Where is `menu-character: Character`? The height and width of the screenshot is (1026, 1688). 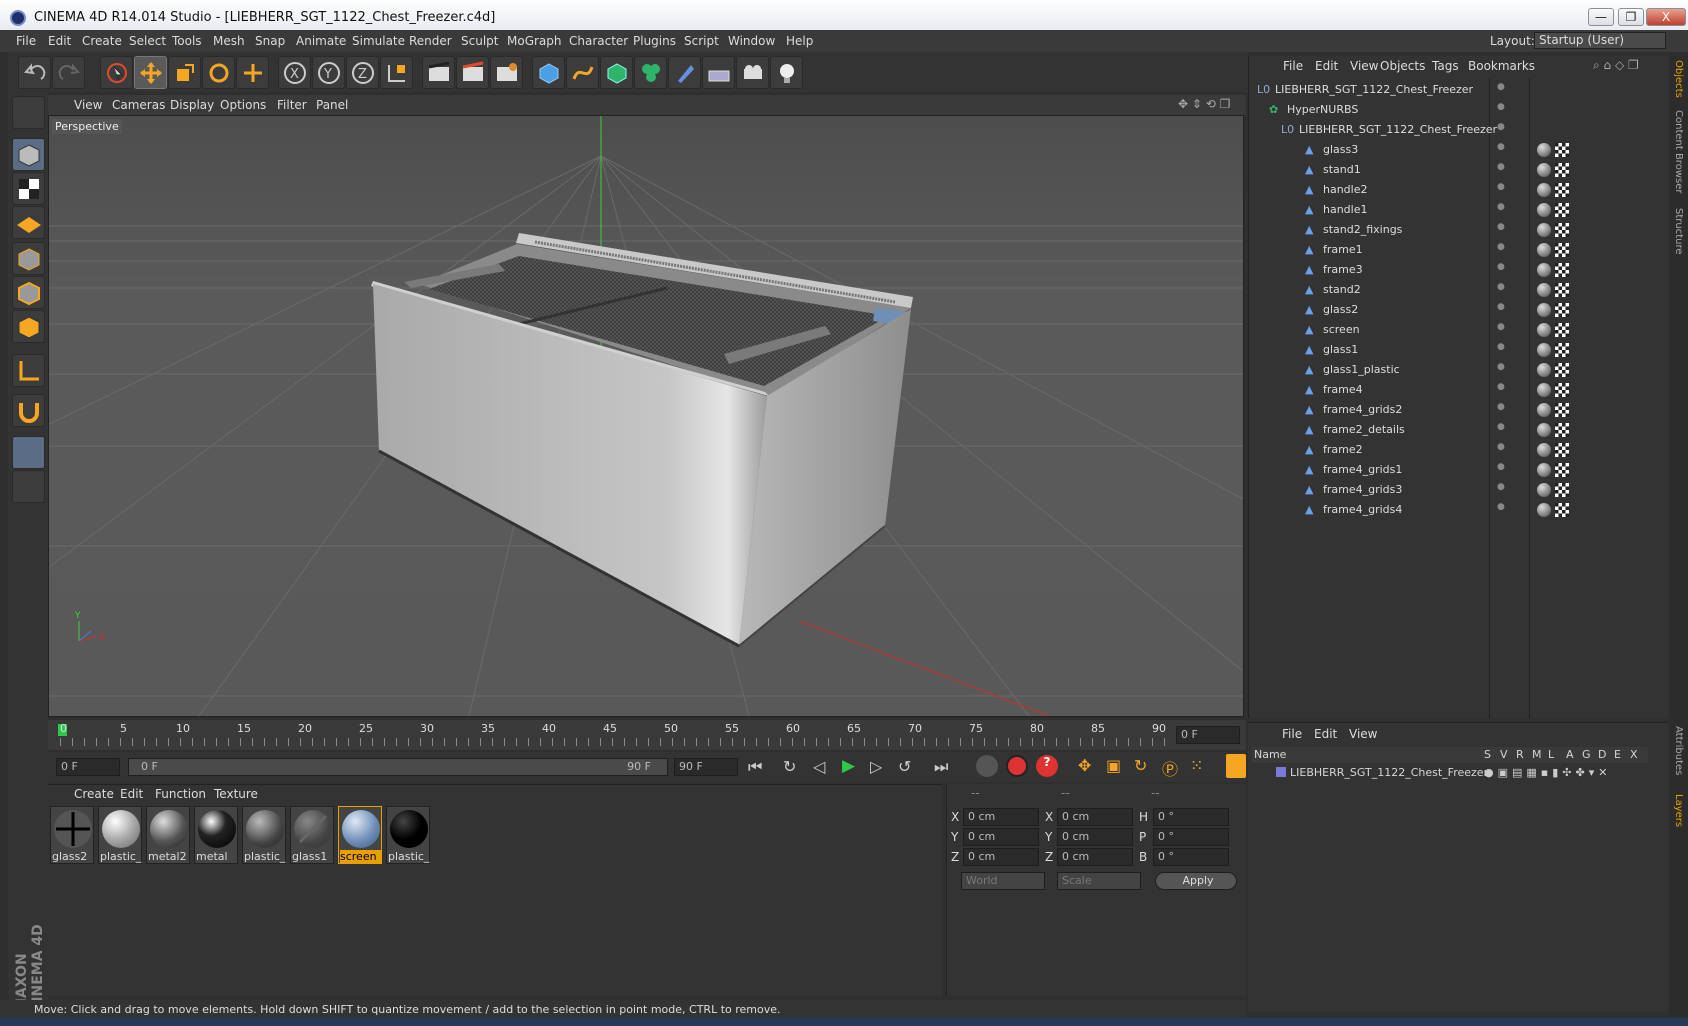 menu-character: Character is located at coordinates (598, 41).